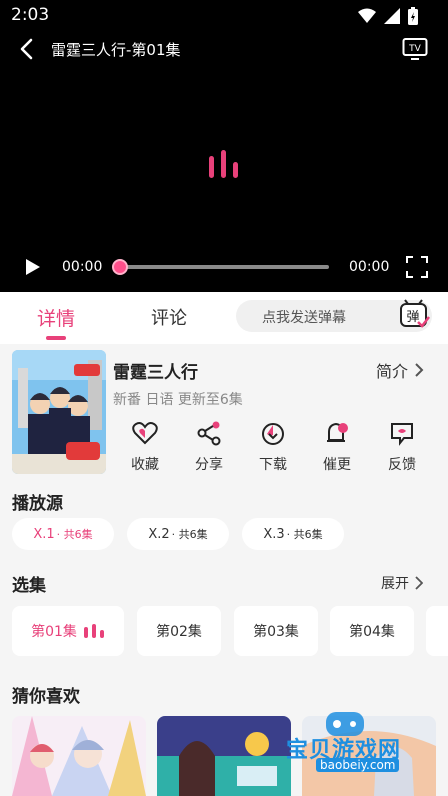 This screenshot has width=448, height=796. I want to click on danmaku-placeholder: 点我发送弹幕, so click(304, 318).